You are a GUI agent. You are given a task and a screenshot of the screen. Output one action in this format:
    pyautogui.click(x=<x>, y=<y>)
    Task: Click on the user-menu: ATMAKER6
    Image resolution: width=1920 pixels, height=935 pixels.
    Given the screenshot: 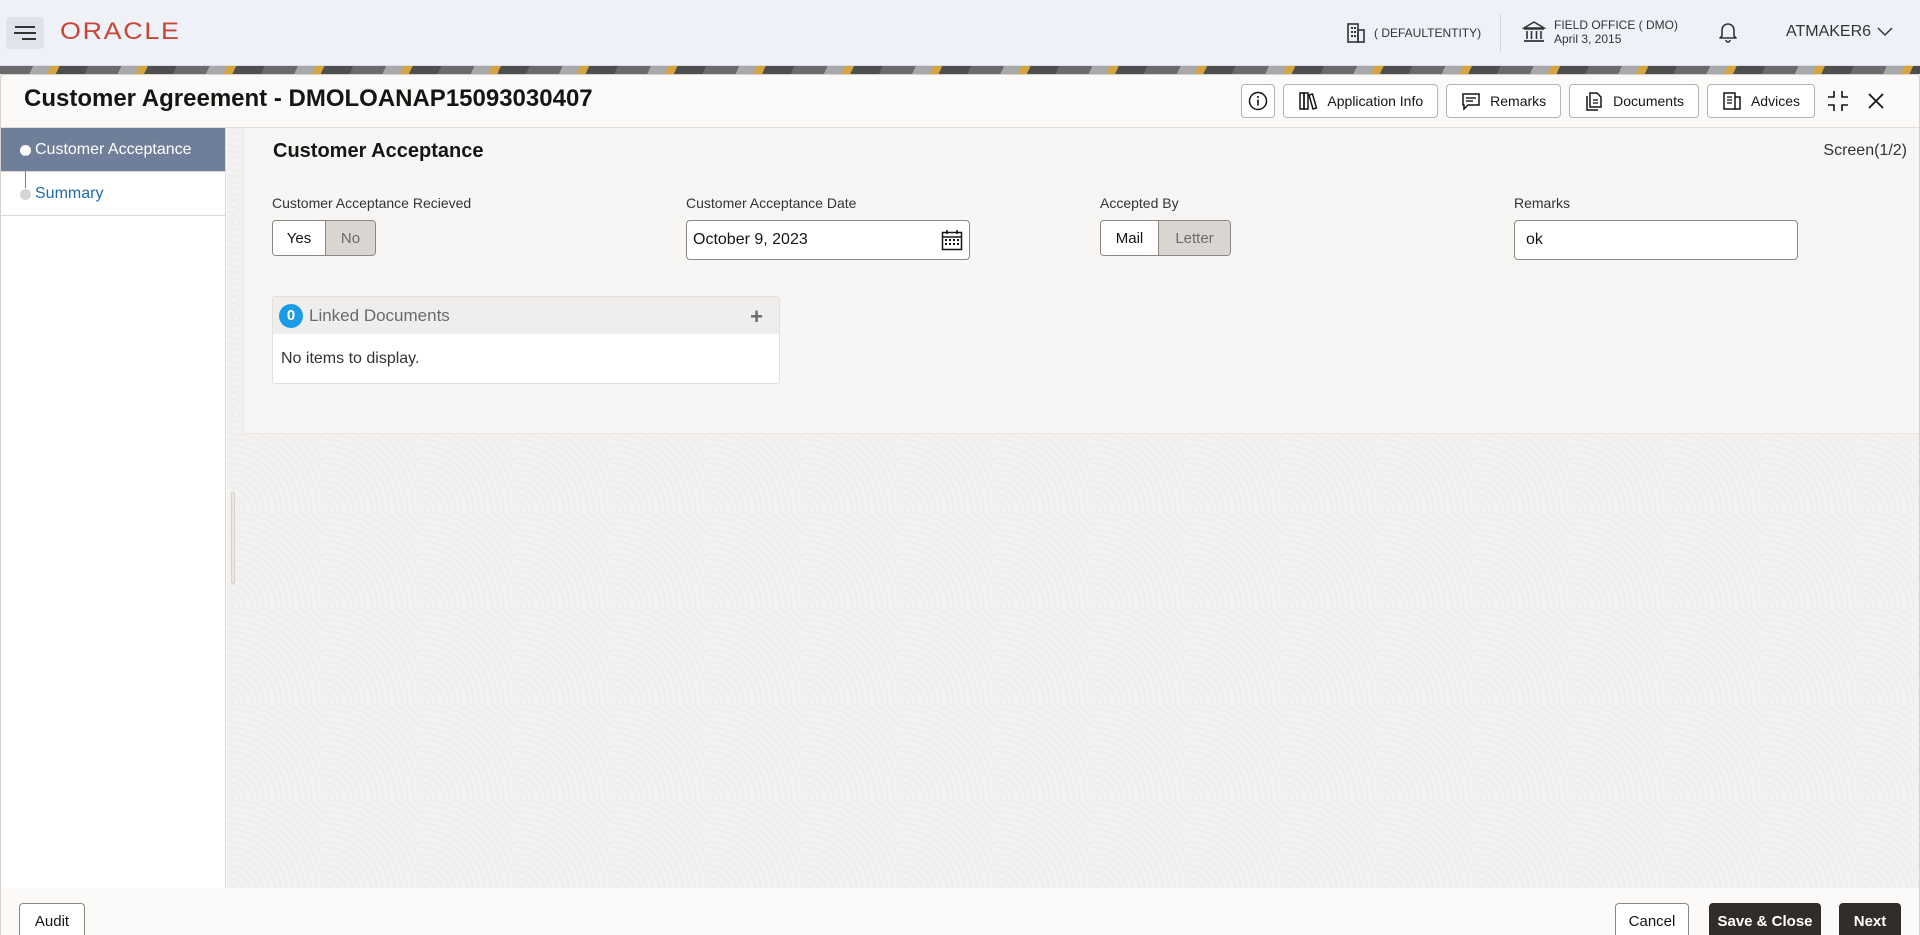 What is the action you would take?
    pyautogui.click(x=1839, y=32)
    